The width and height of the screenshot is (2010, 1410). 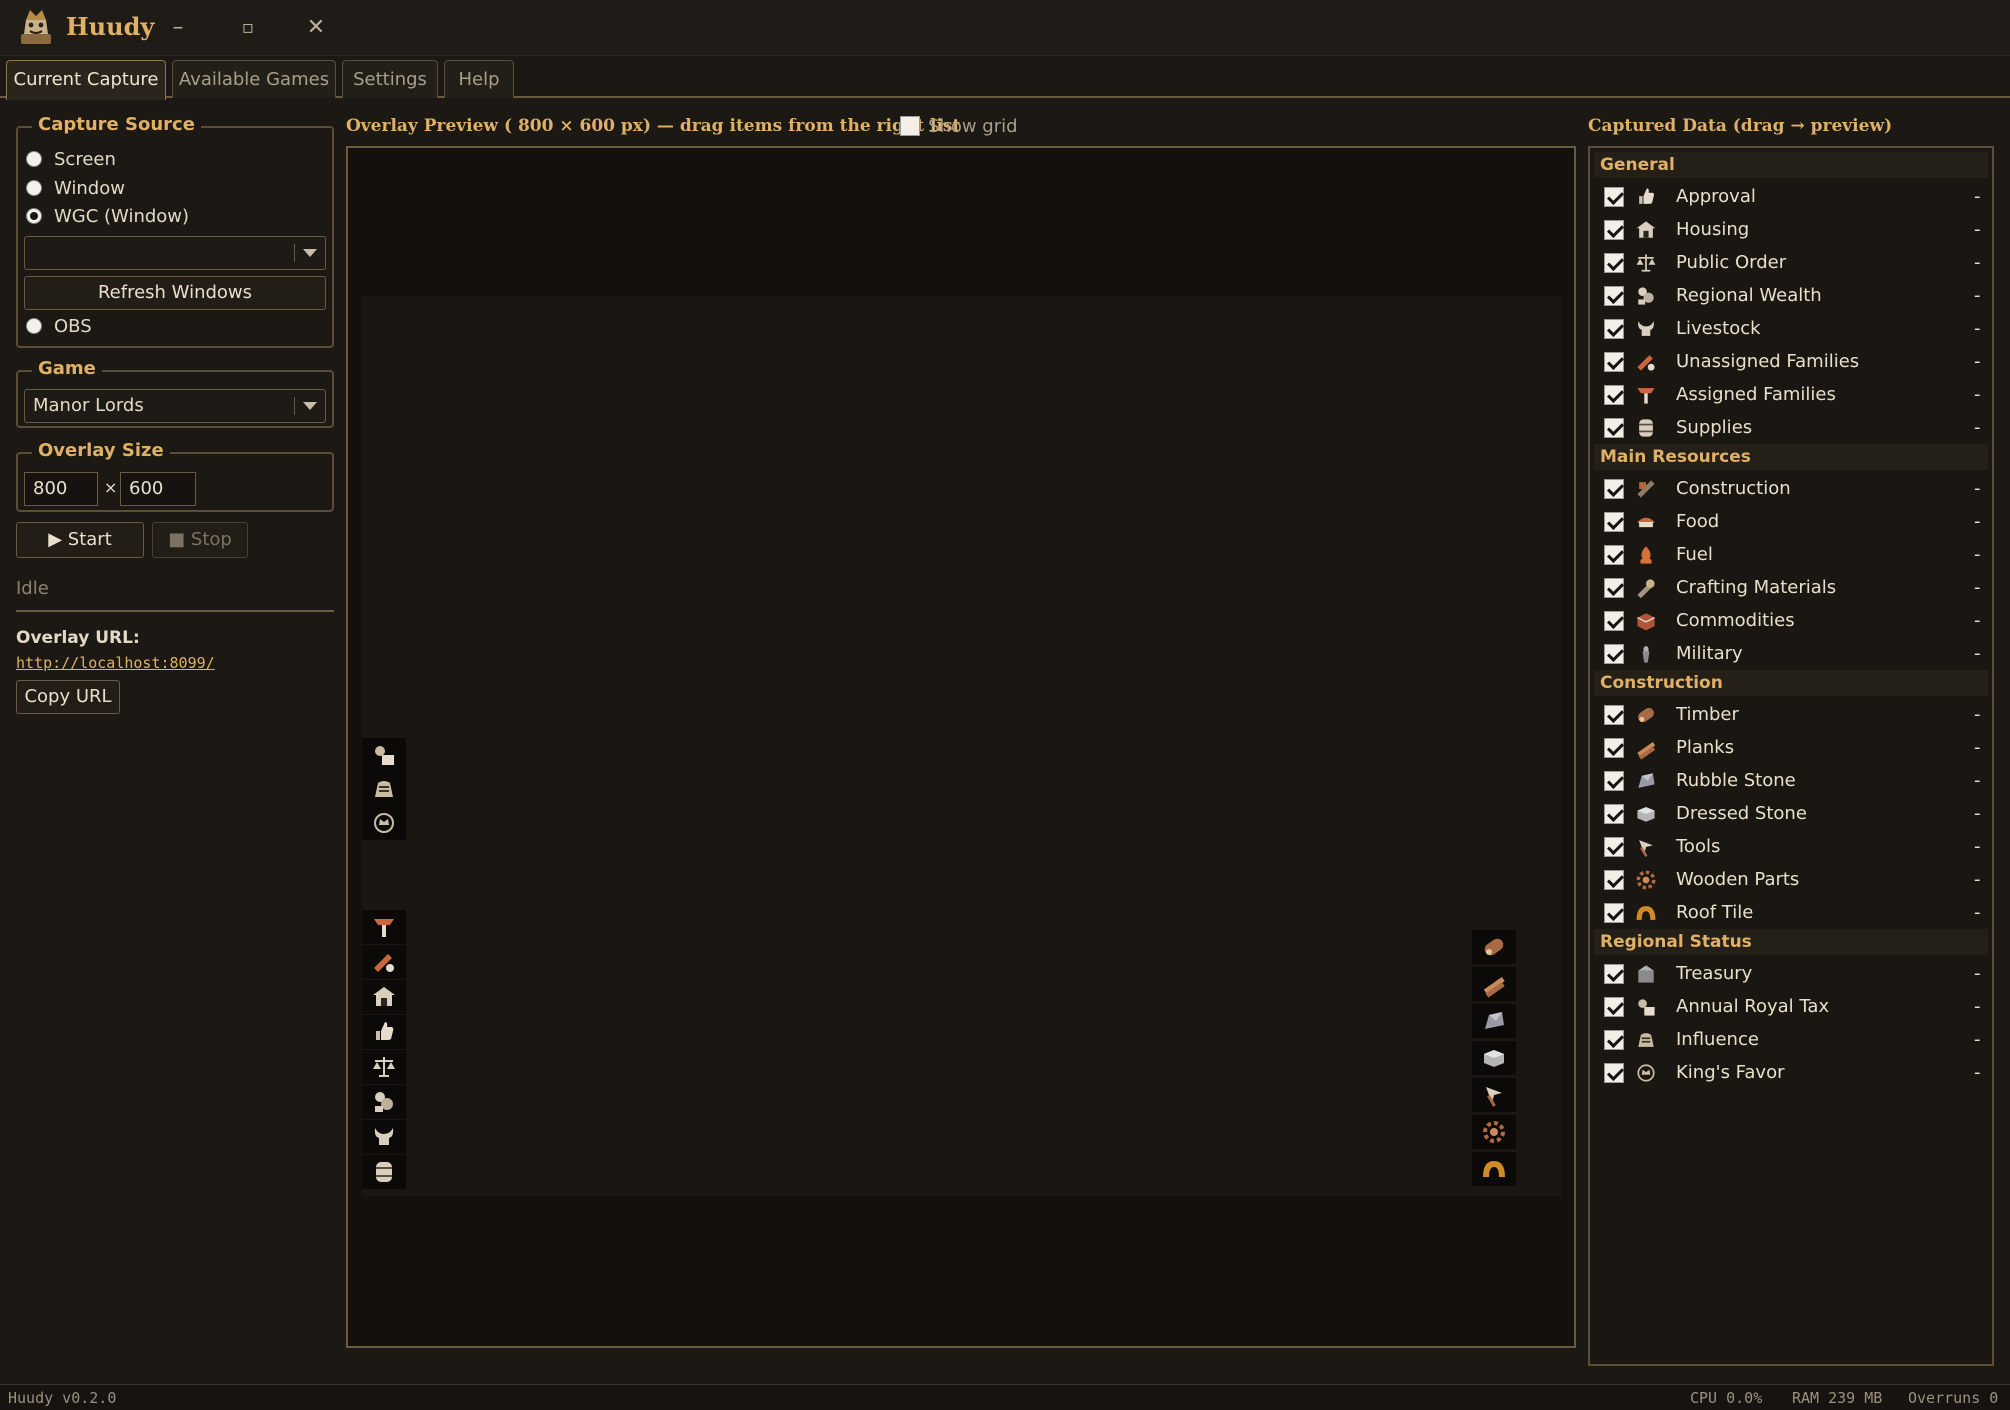 I want to click on show-grid-checkbox, so click(x=910, y=126).